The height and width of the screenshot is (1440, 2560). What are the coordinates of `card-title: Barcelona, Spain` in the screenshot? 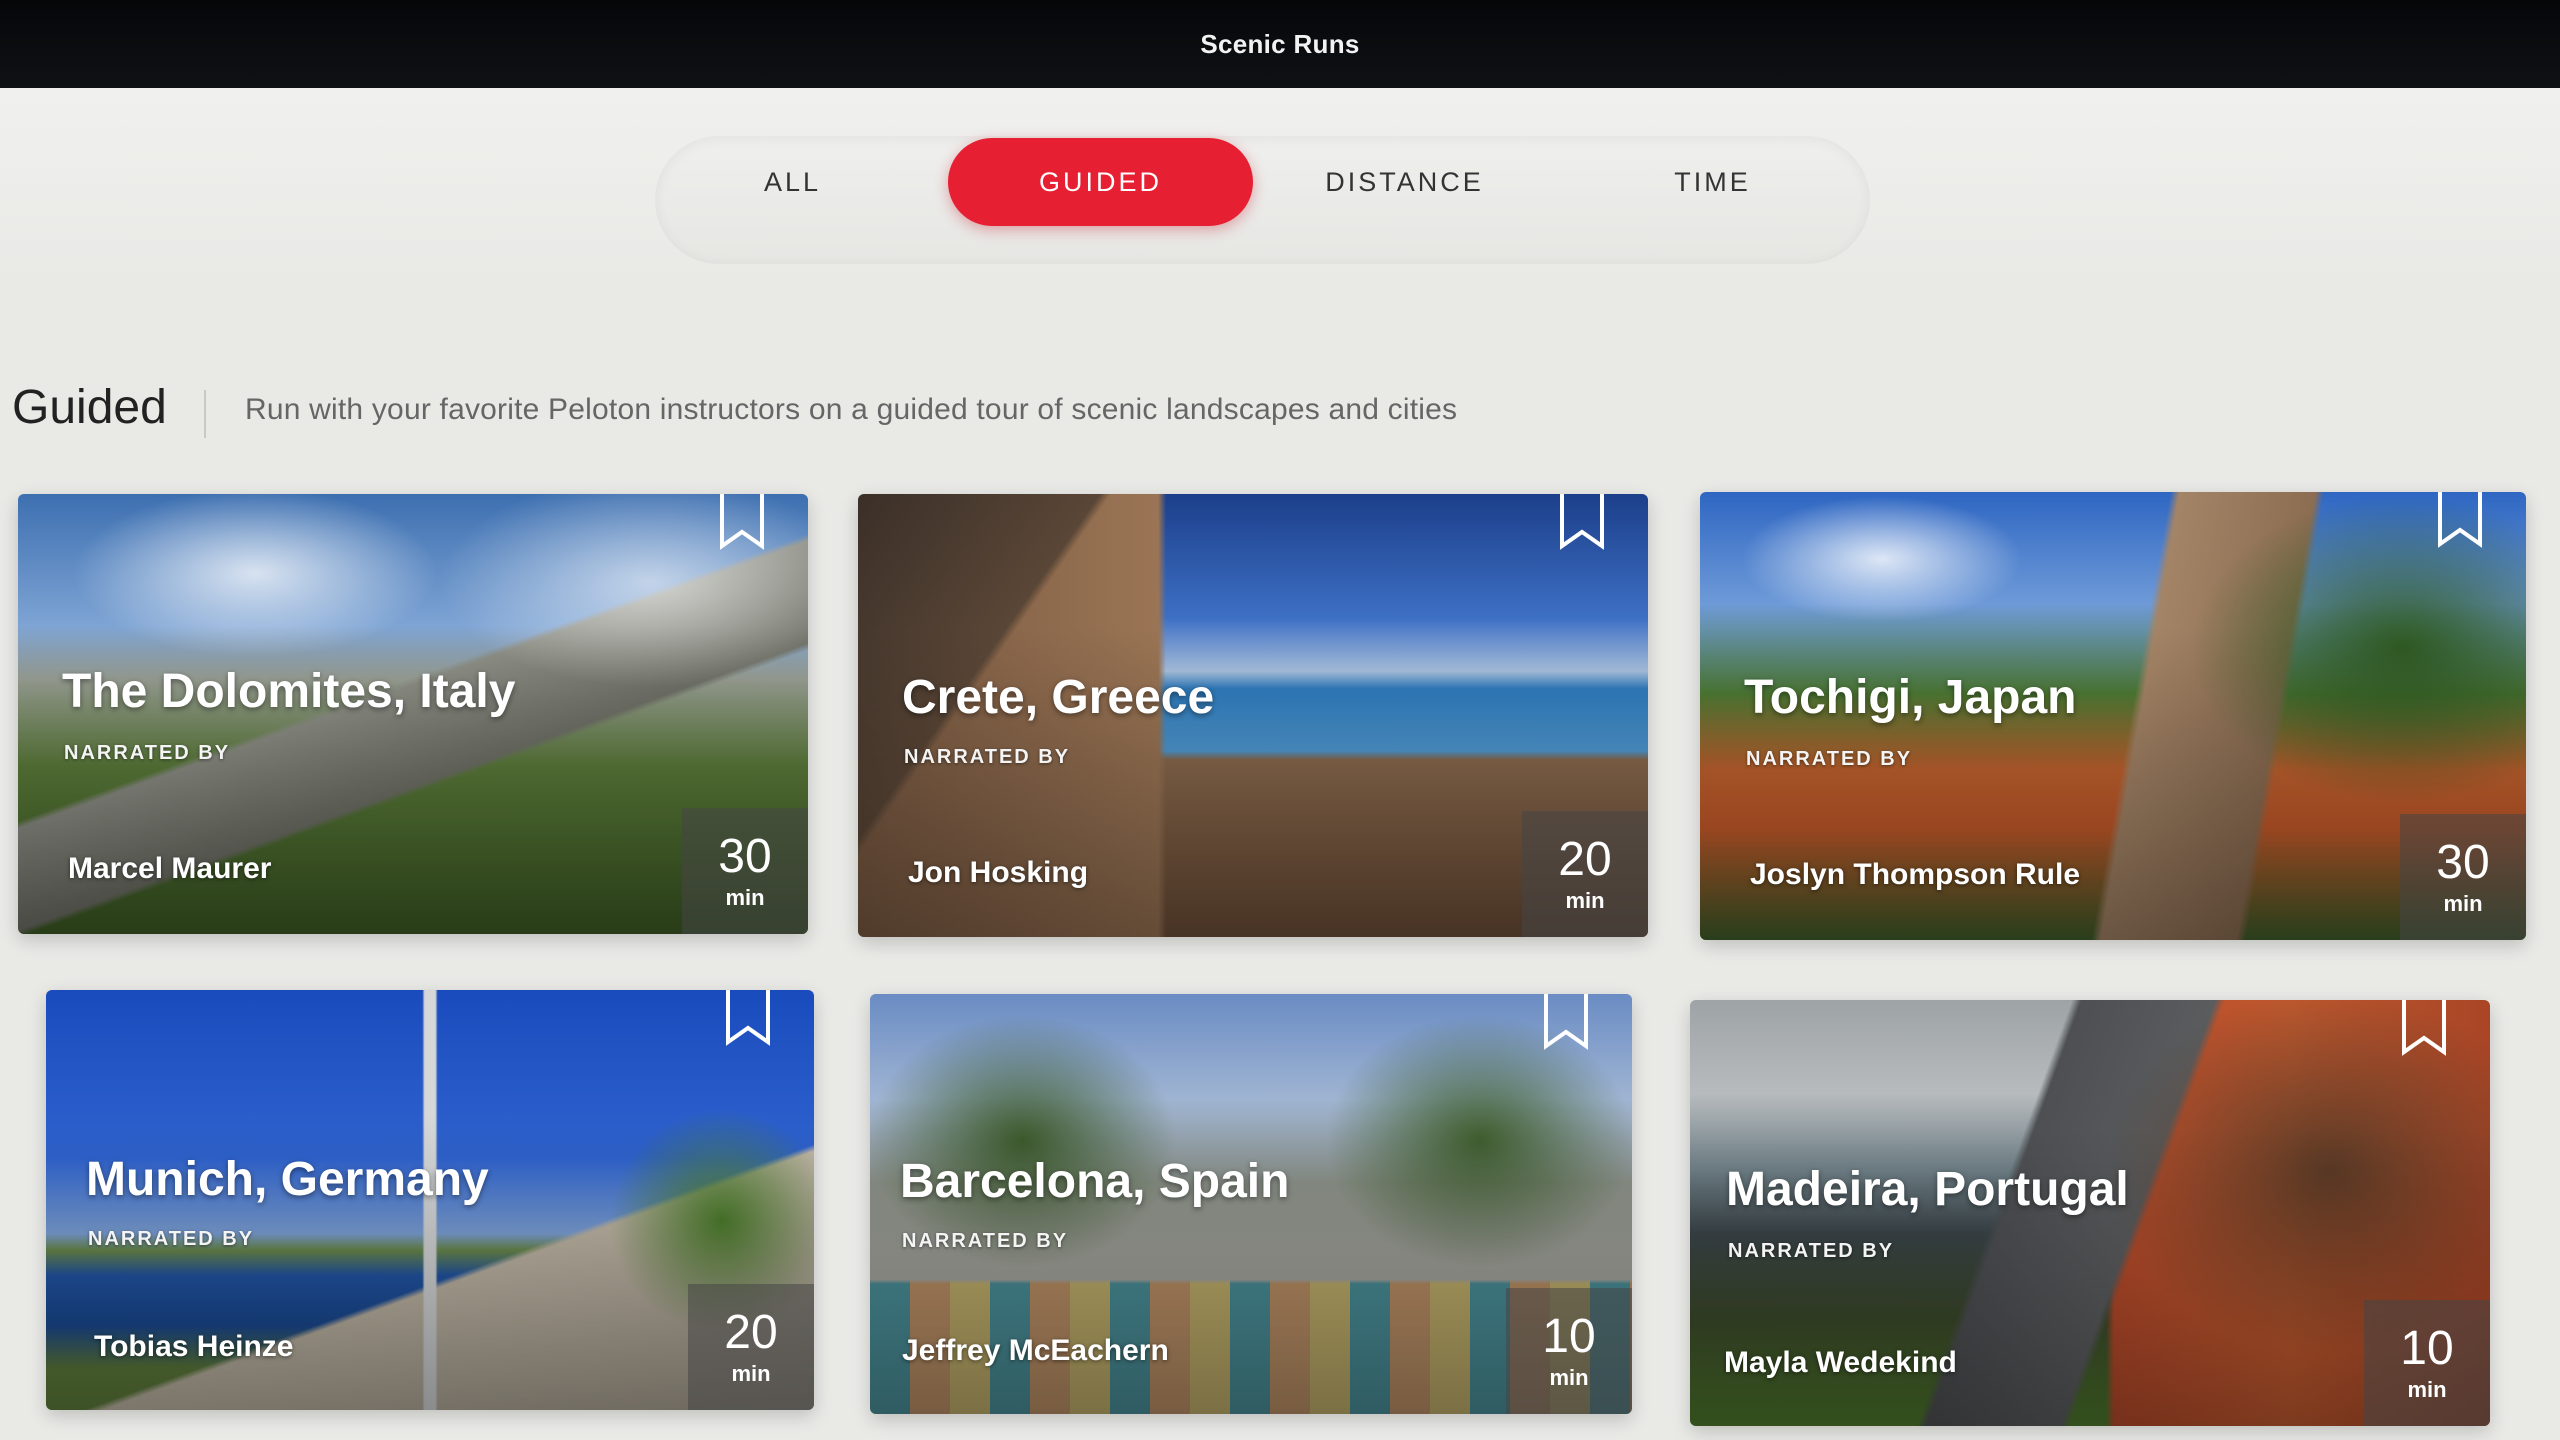 It's located at (1095, 1181).